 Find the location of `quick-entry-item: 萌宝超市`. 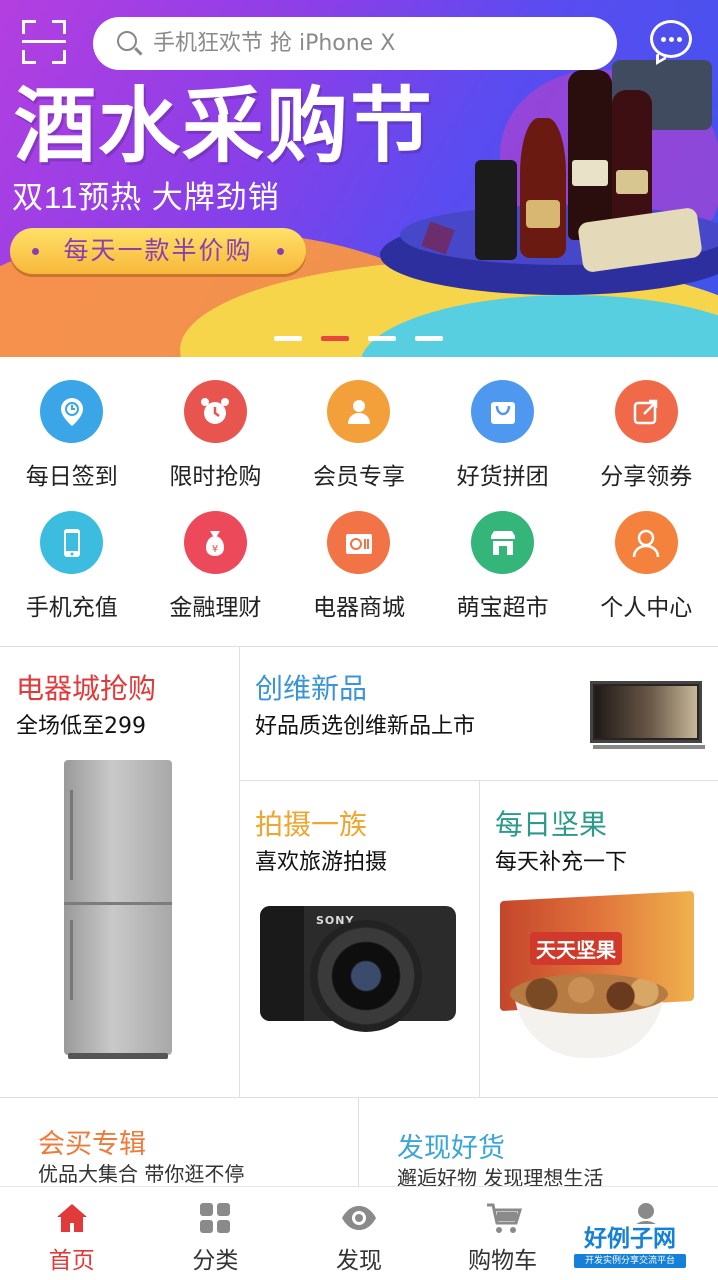

quick-entry-item: 萌宝超市 is located at coordinates (503, 566).